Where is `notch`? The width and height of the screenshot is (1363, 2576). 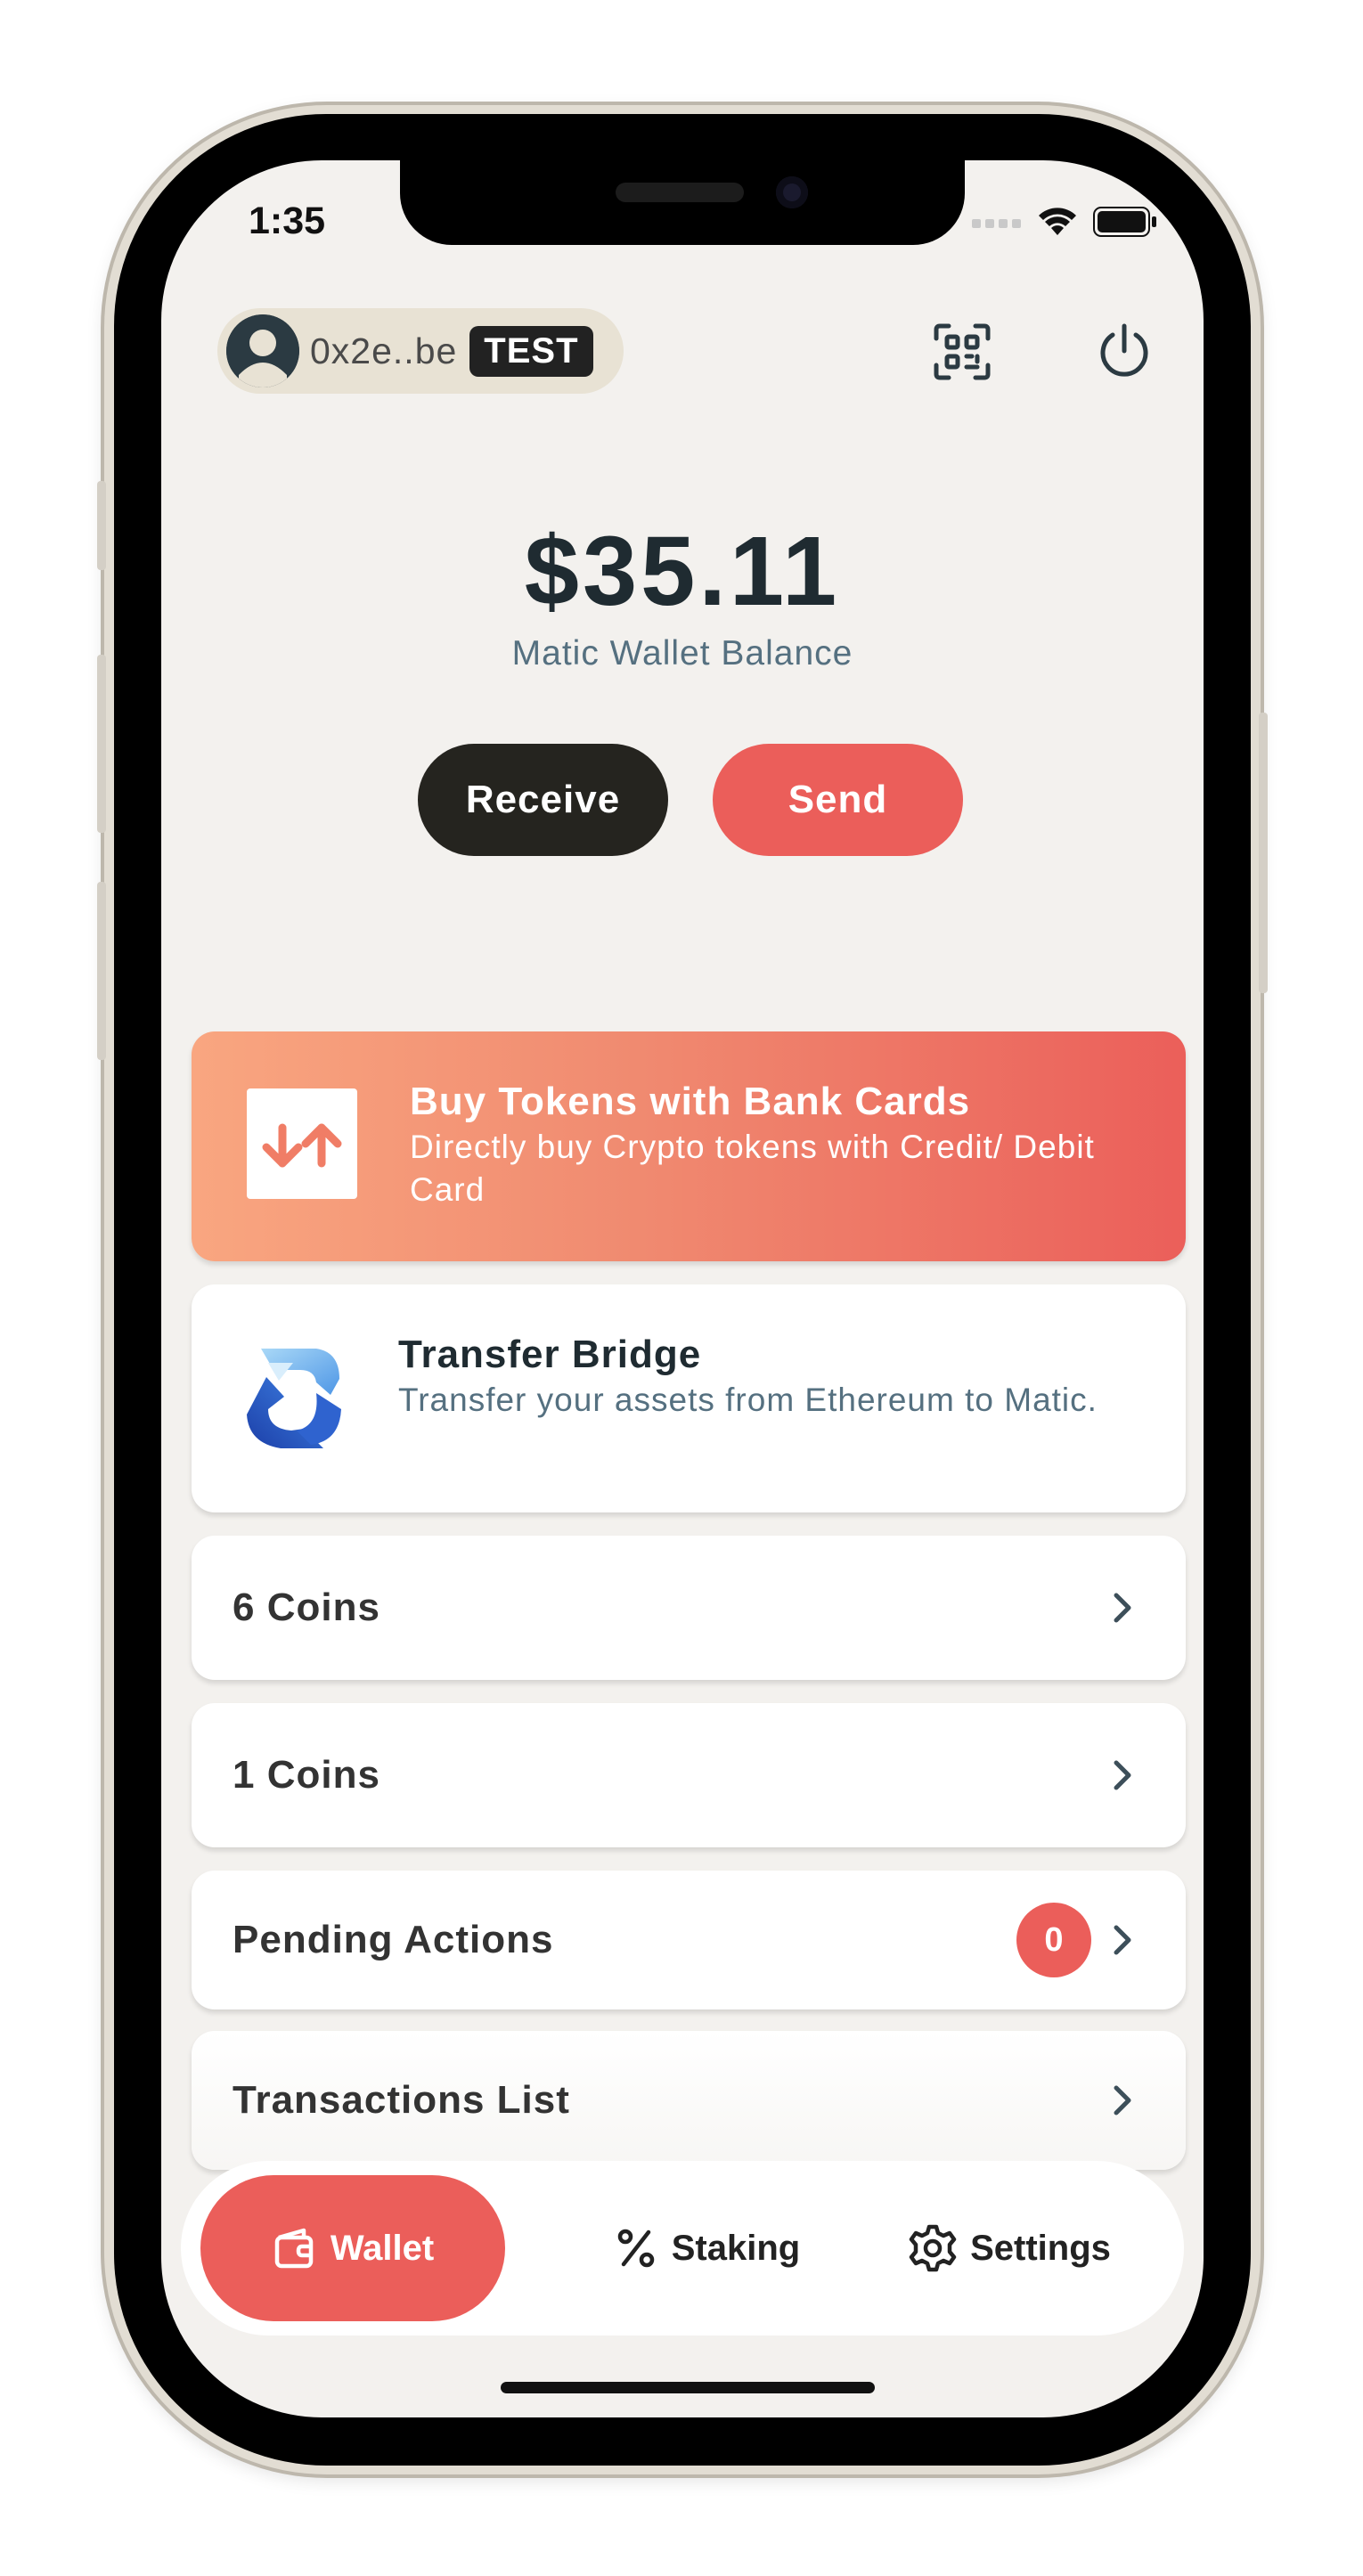
notch is located at coordinates (682, 202).